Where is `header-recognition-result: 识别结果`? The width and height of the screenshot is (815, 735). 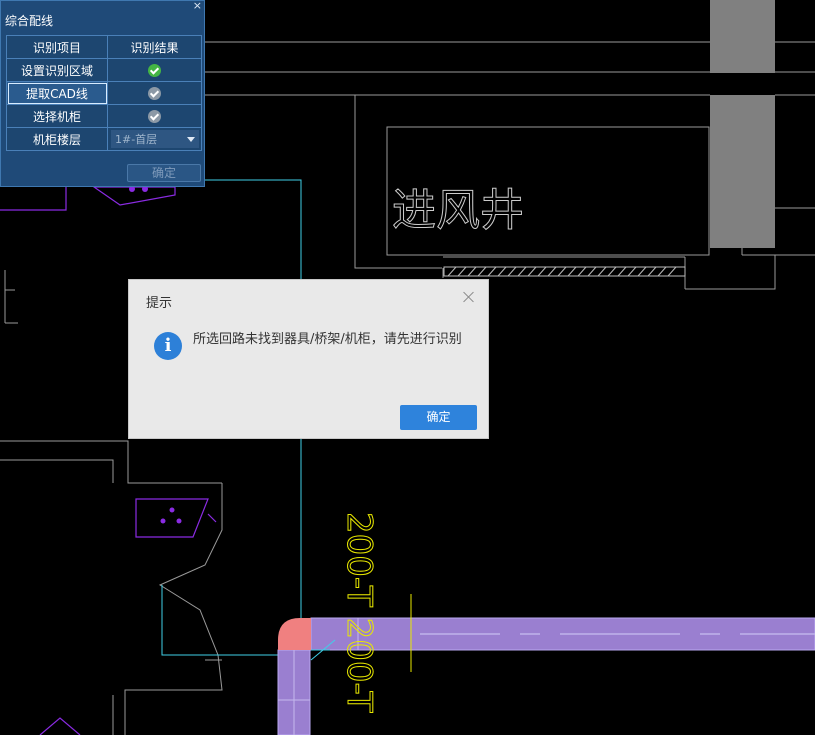
header-recognition-result: 识别结果 is located at coordinates (154, 47).